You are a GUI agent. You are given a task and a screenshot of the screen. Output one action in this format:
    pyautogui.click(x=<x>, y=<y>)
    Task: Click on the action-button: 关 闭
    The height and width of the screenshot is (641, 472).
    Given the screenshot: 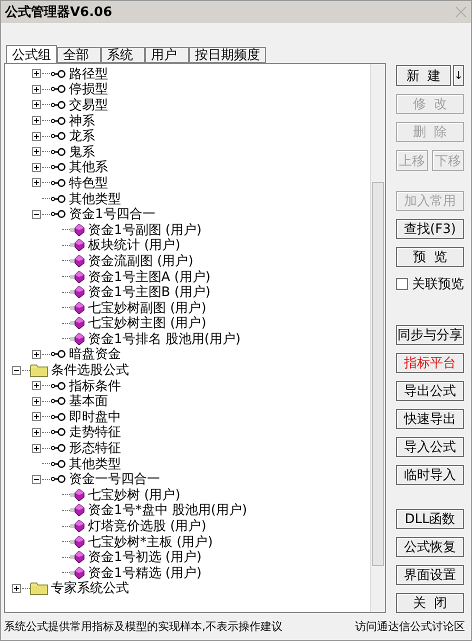 What is the action you would take?
    pyautogui.click(x=430, y=603)
    